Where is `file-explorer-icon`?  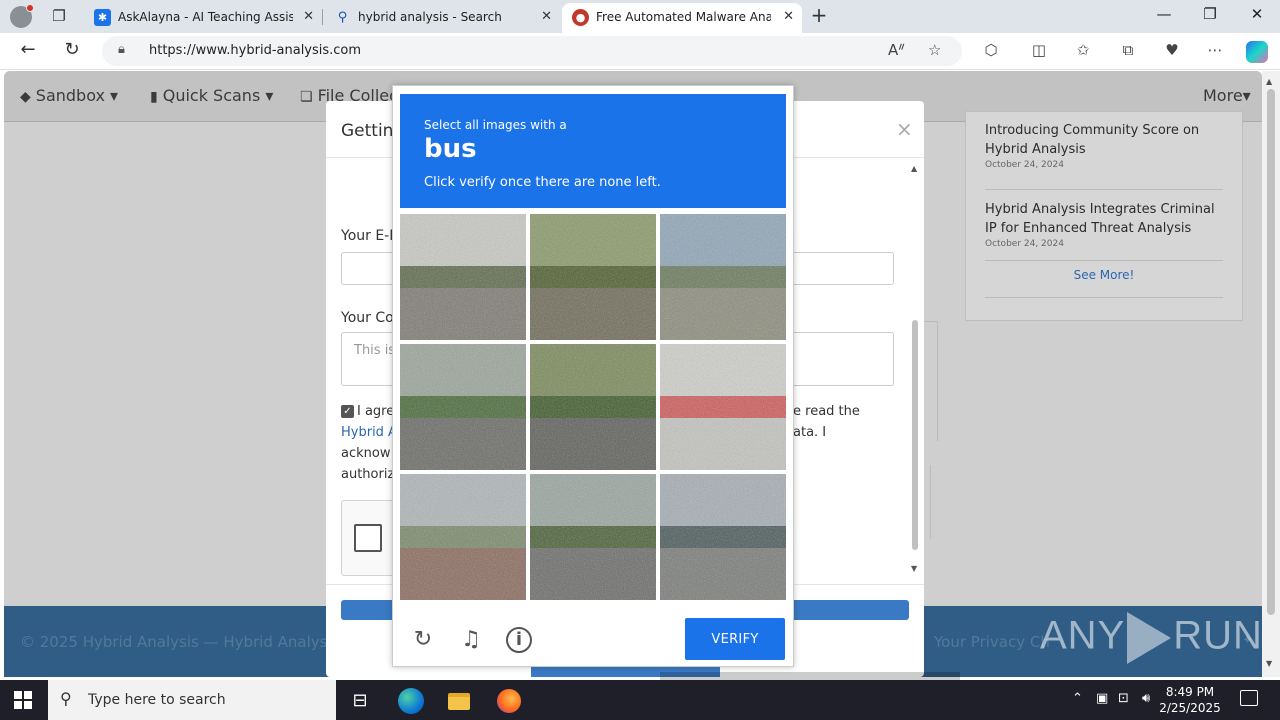
file-explorer-icon is located at coordinates (459, 701).